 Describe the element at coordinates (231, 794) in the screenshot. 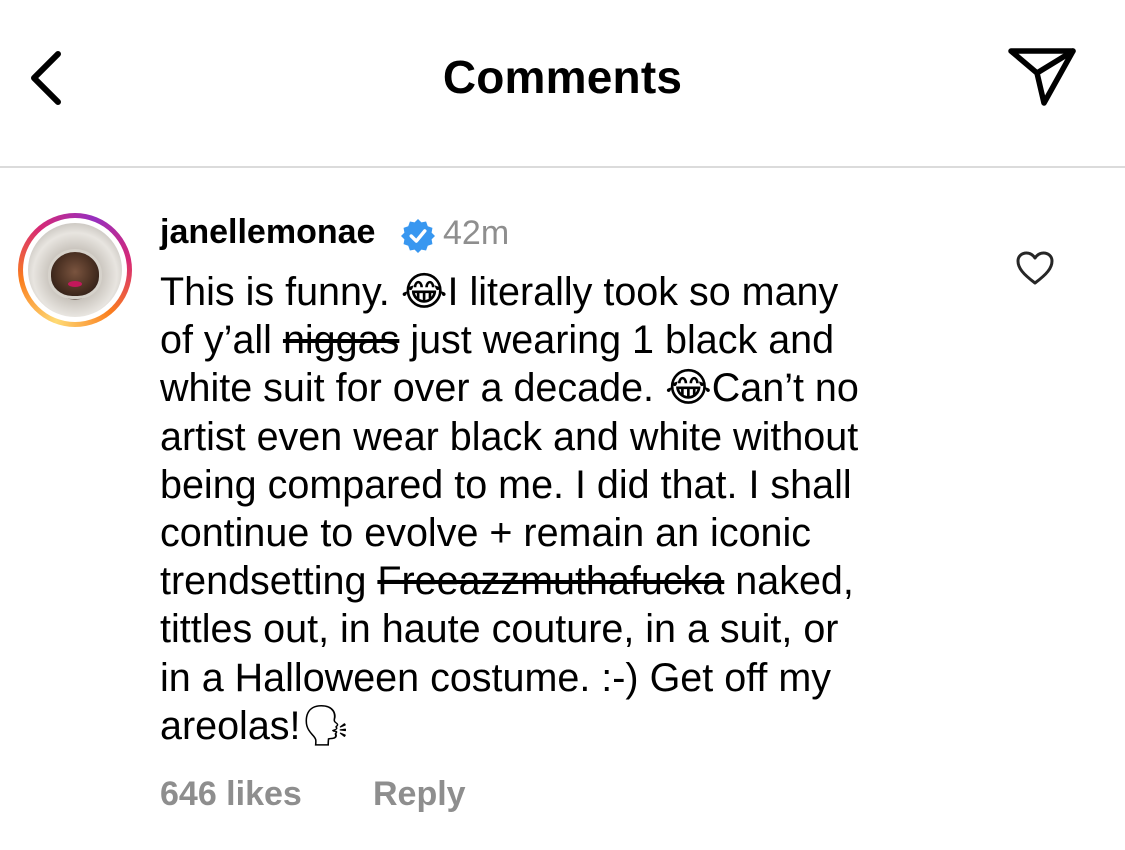

I see `likes-count: 646 likes` at that location.